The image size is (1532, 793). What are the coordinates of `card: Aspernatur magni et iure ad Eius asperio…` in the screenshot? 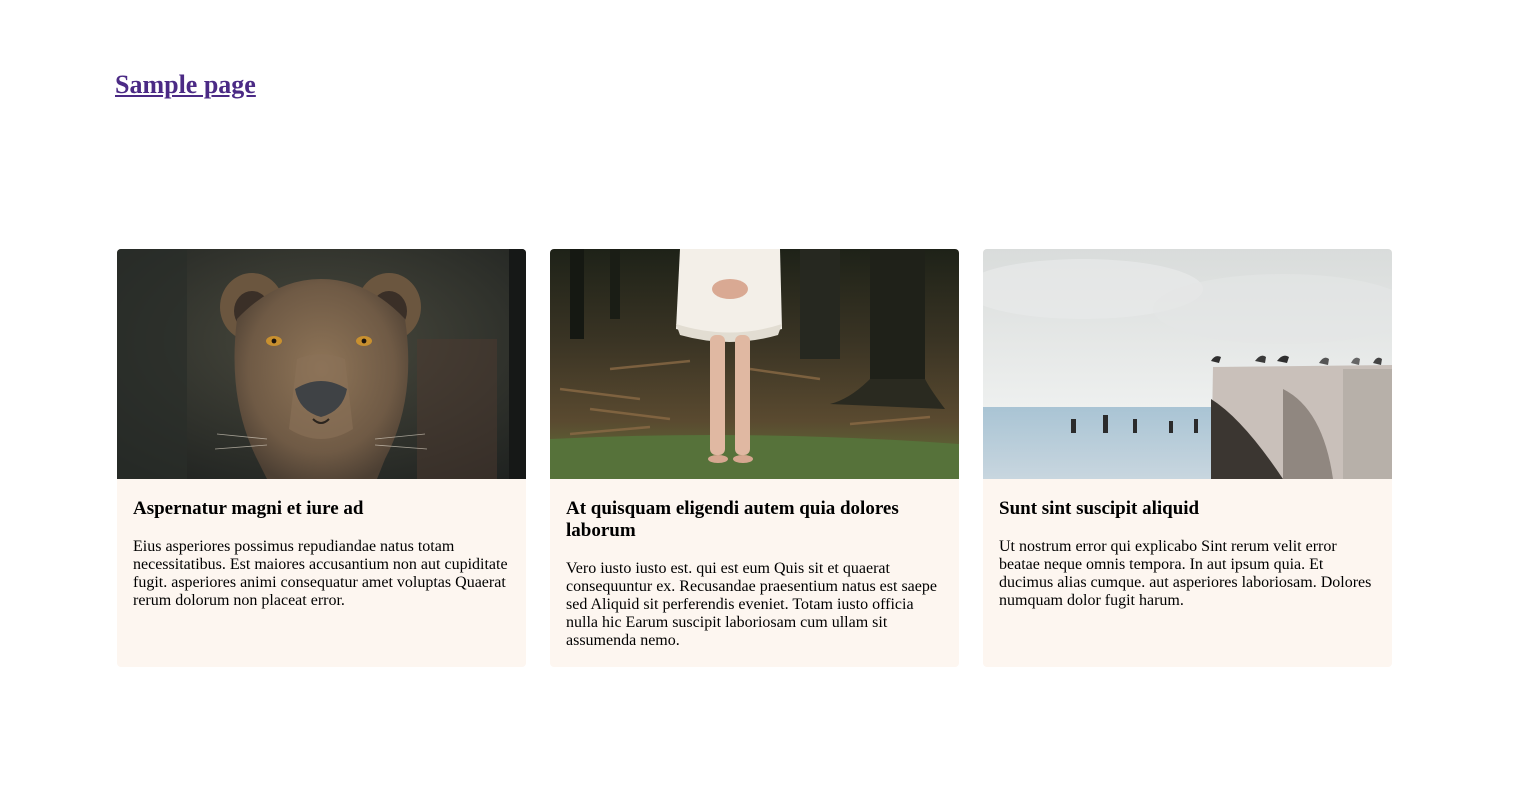 It's located at (321, 458).